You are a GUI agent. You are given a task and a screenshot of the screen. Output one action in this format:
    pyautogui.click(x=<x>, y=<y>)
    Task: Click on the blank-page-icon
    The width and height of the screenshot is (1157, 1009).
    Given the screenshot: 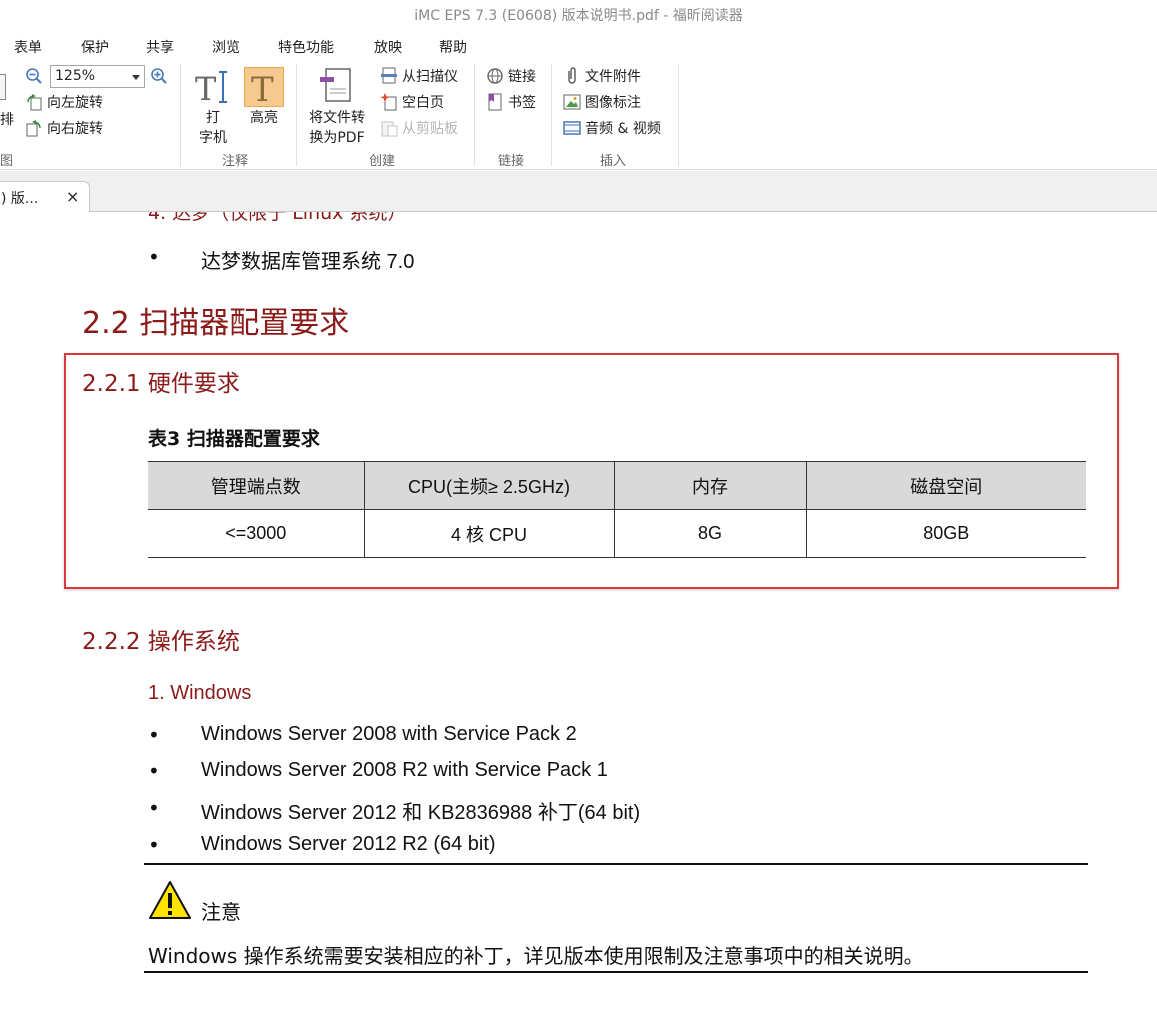 What is the action you would take?
    pyautogui.click(x=389, y=102)
    